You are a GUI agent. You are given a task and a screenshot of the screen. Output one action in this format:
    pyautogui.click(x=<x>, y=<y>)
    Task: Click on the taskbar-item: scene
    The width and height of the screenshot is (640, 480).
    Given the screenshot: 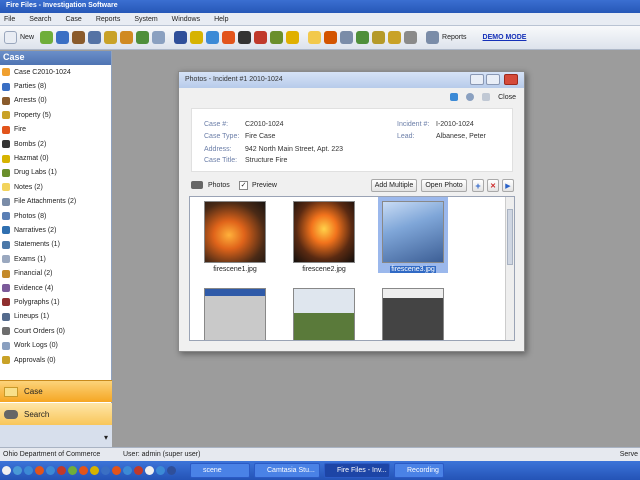 What is the action you would take?
    pyautogui.click(x=220, y=470)
    